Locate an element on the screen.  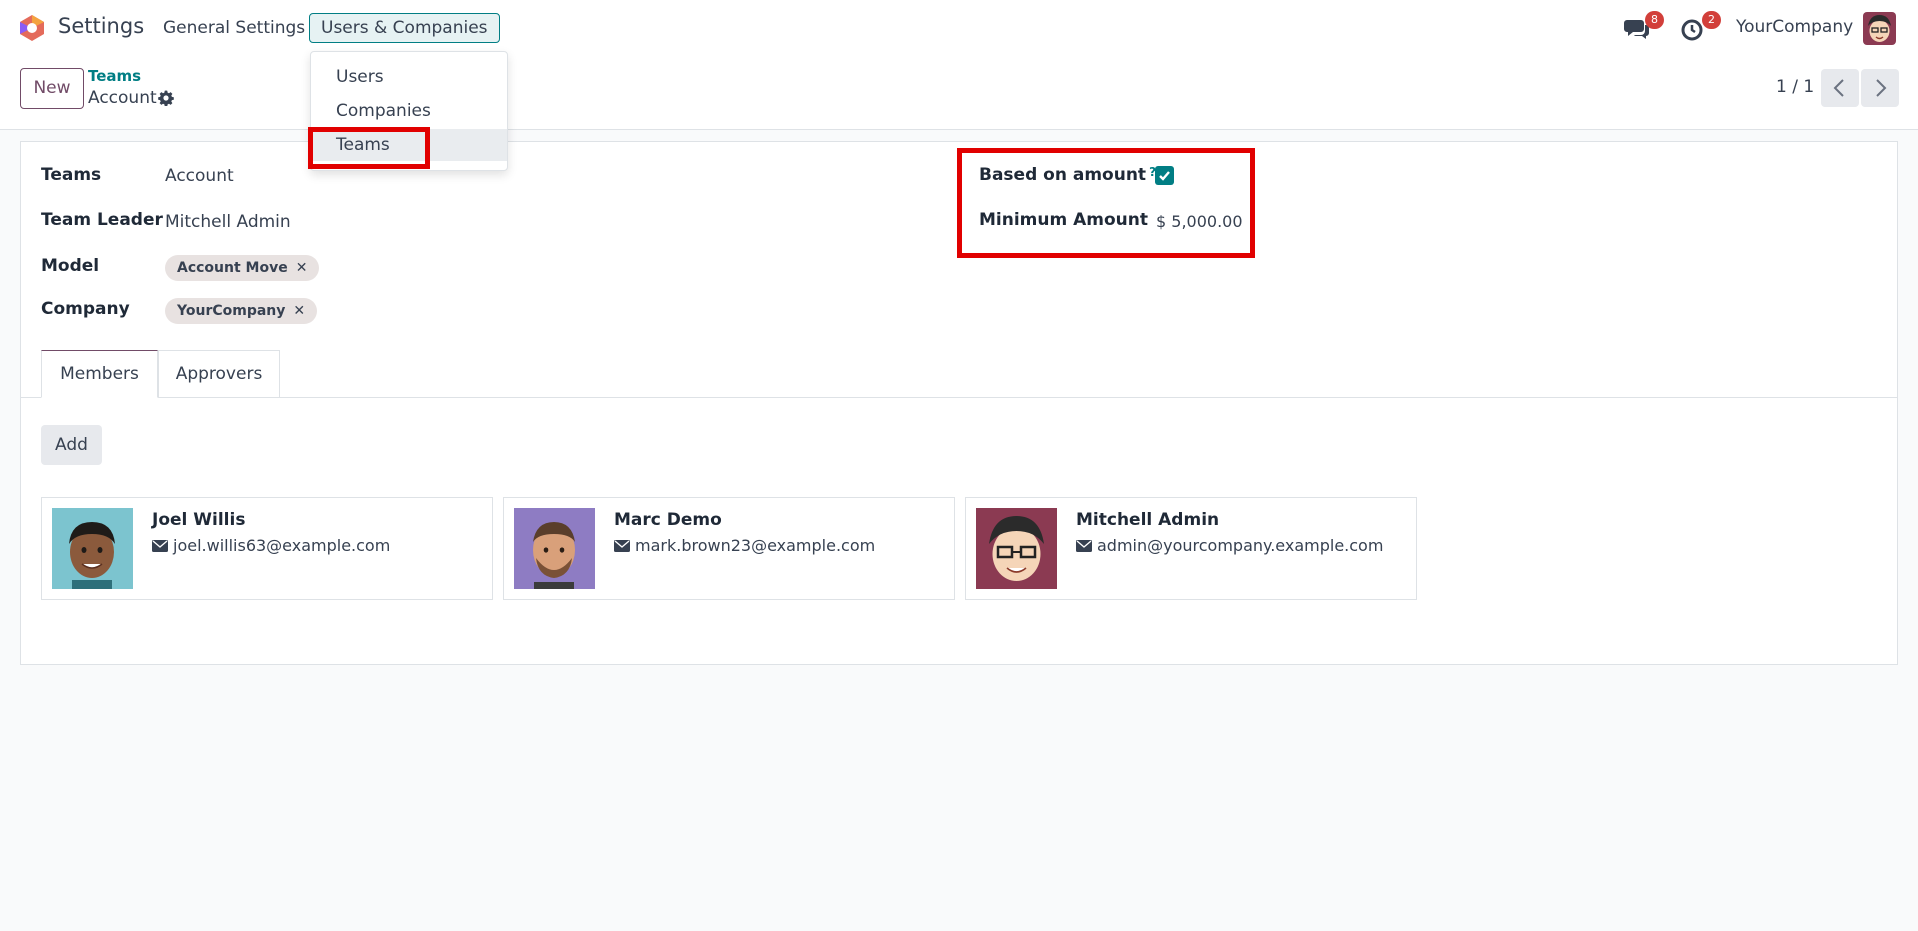
member-email: admin@yourcompany.example.com is located at coordinates (1229, 545).